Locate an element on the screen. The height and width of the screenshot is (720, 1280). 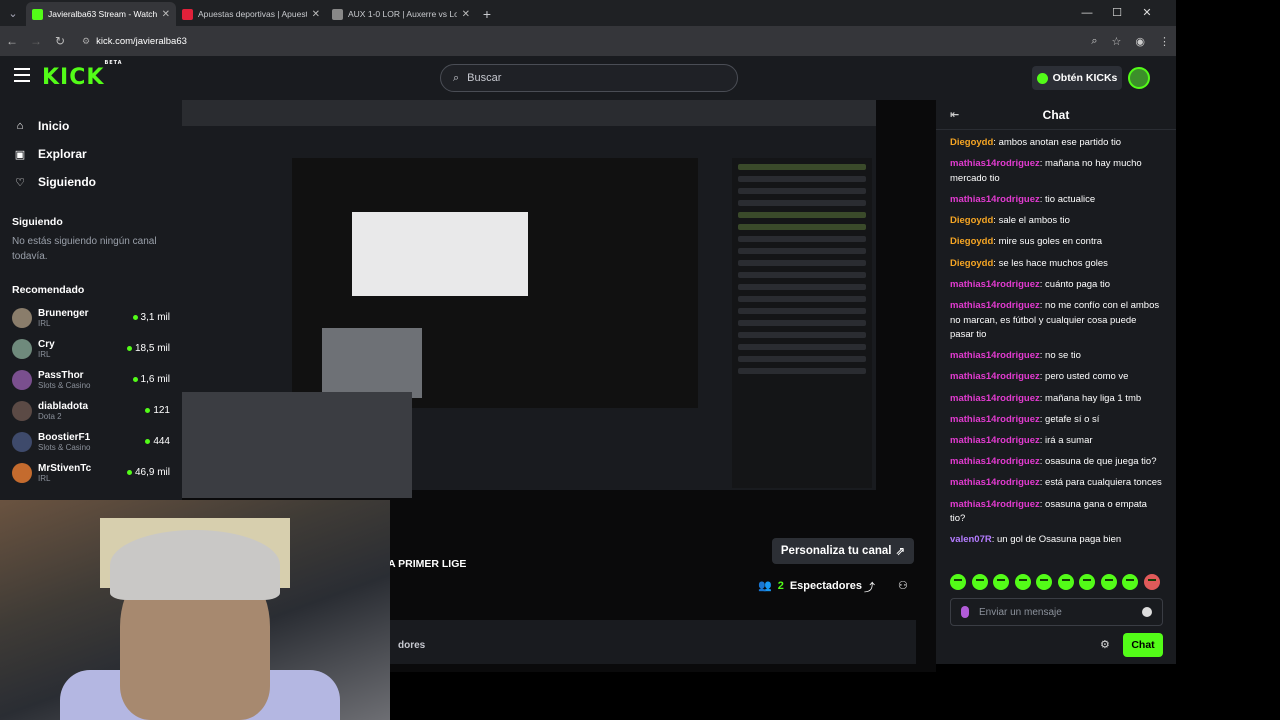
collapse-chat-icon: ⇤ is located at coordinates (954, 114).